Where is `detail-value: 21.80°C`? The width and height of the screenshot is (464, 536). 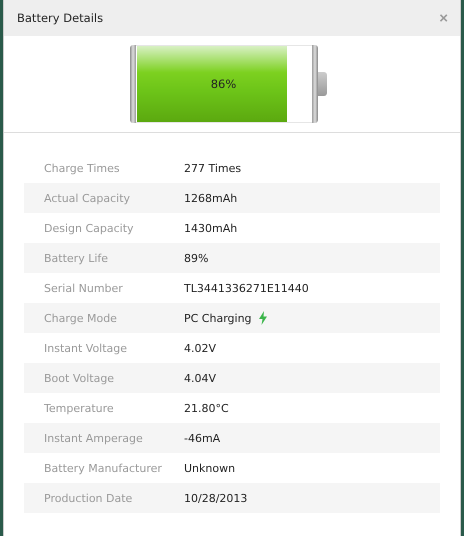
detail-value: 21.80°C is located at coordinates (206, 408).